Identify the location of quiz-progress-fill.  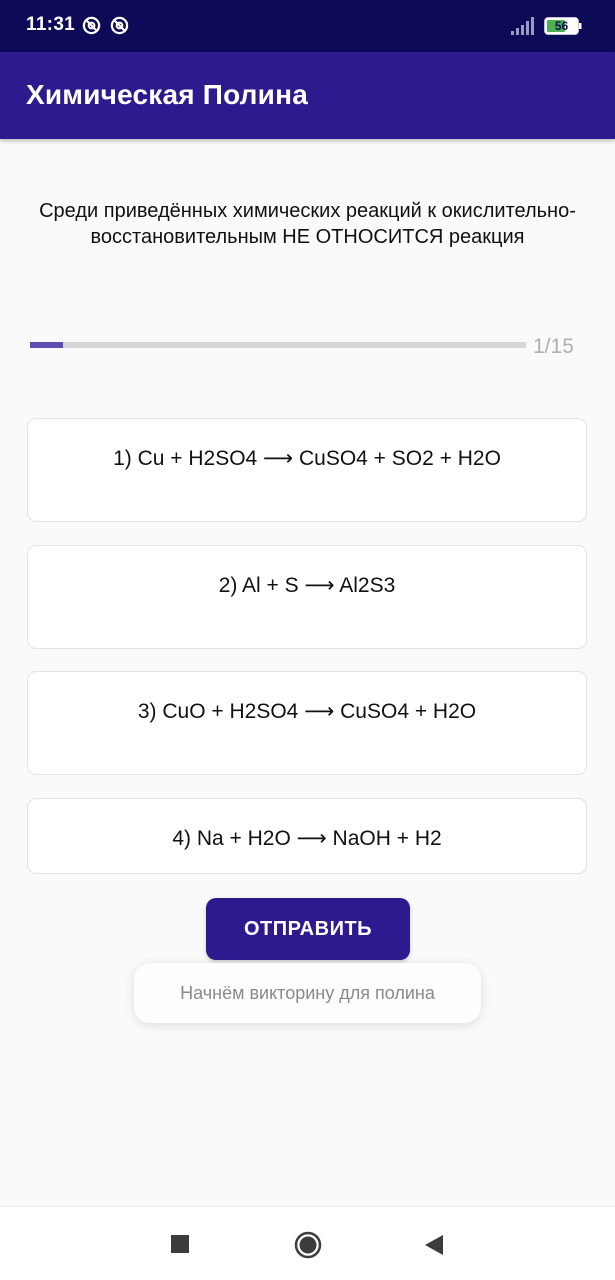
(47, 345).